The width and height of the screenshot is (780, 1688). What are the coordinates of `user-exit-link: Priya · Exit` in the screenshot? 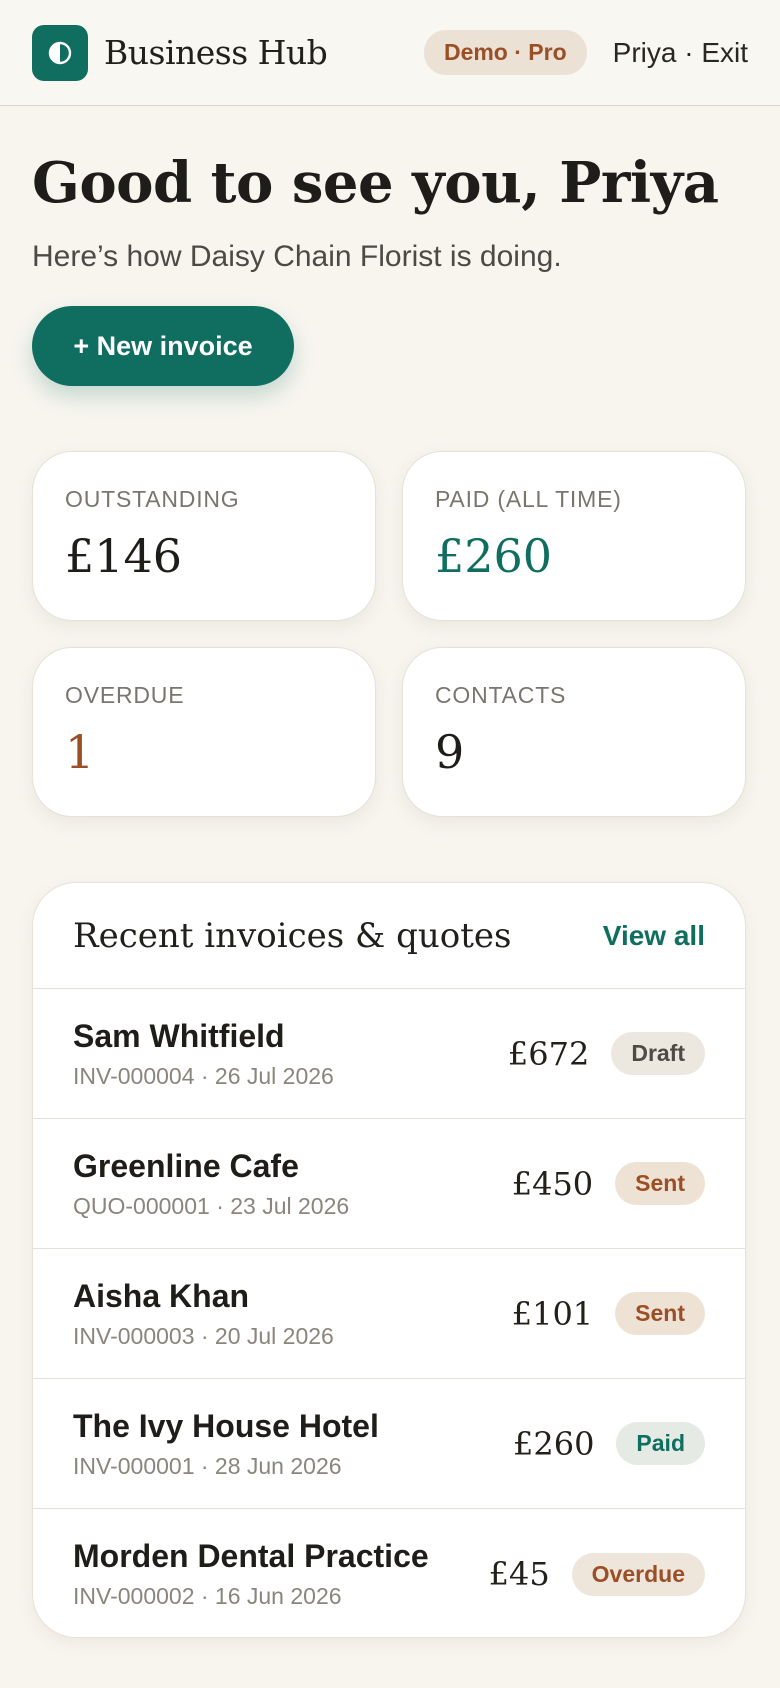 It's located at (680, 53).